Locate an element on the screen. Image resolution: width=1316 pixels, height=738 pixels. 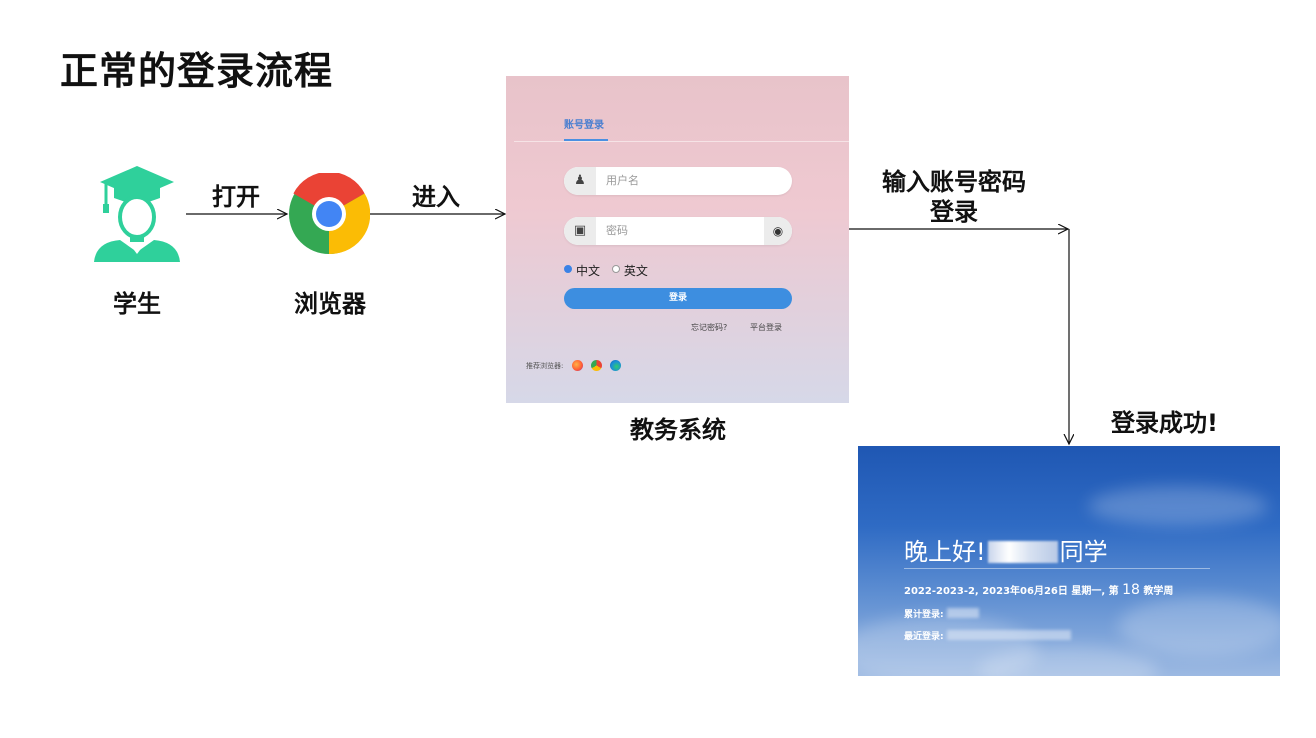
radio-chinese: 中文 is located at coordinates (582, 271).